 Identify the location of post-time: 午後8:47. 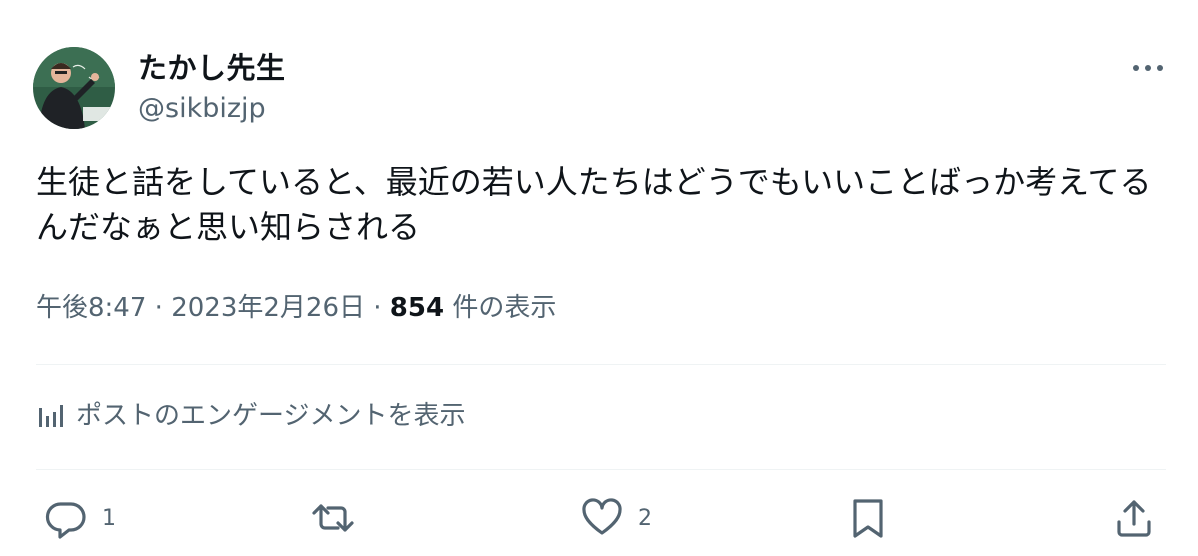
(91, 308).